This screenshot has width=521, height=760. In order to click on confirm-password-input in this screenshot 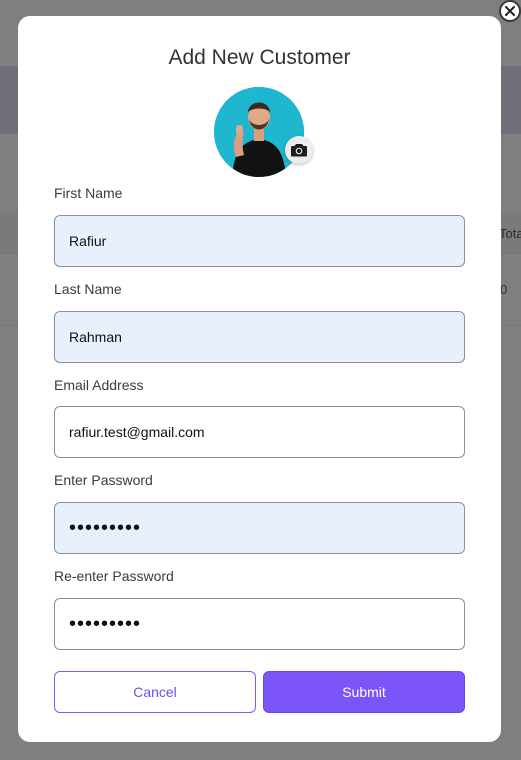, I will do `click(259, 624)`.